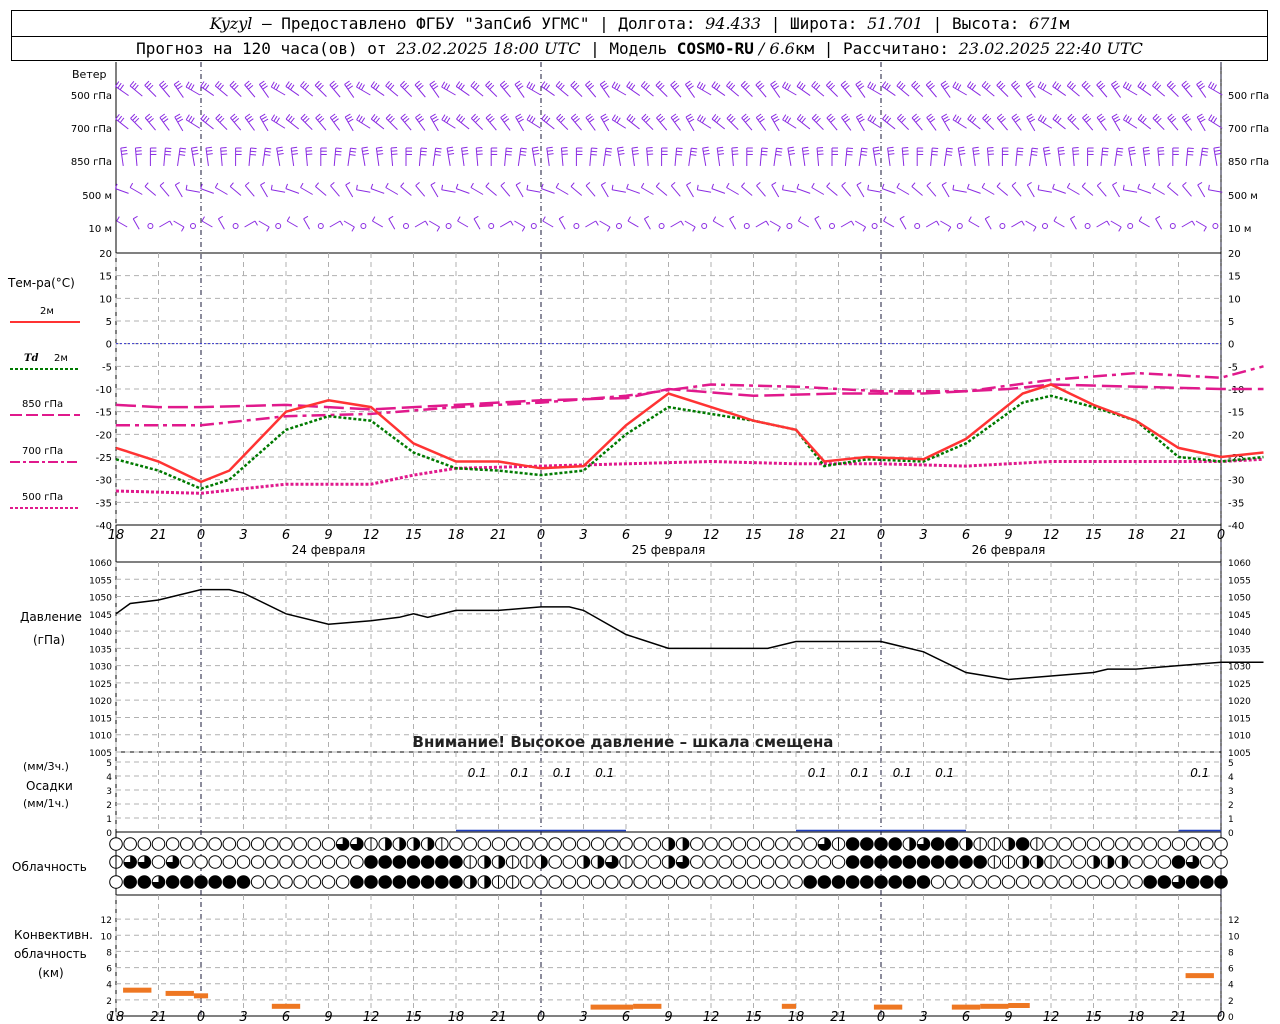  I want to click on legend-td-label: 2м, so click(61, 358).